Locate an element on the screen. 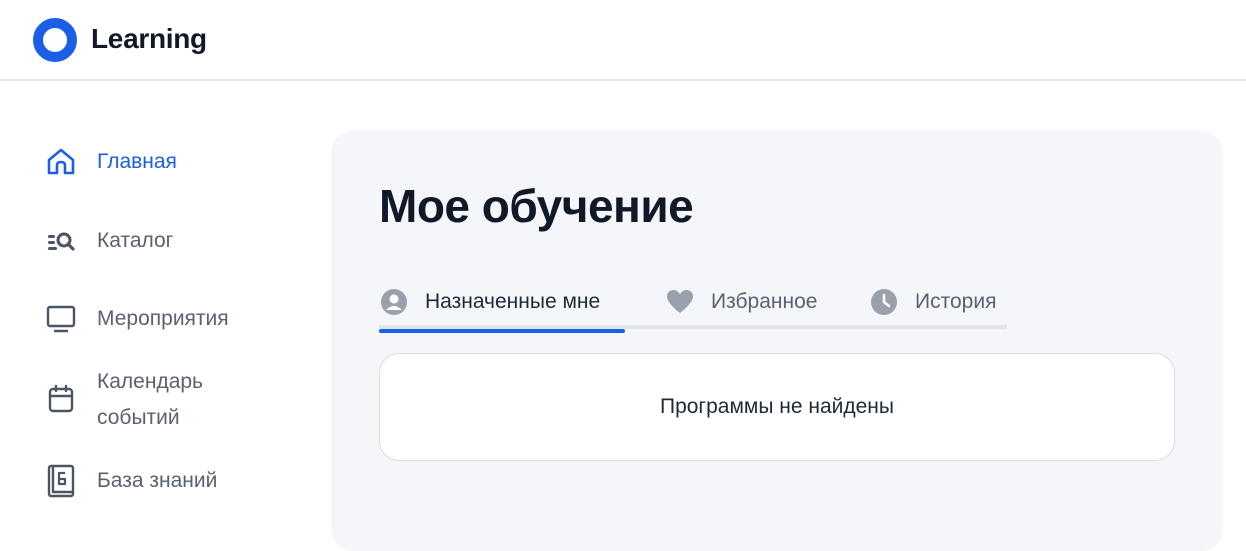  sidebar-item-home: Главная is located at coordinates (110, 162).